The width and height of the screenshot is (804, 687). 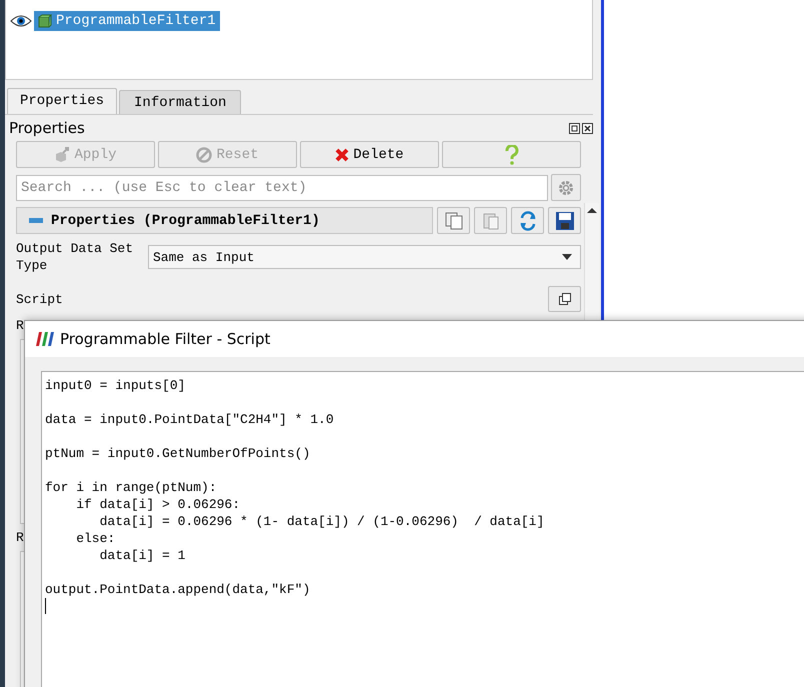 What do you see at coordinates (45, 339) in the screenshot?
I see `app-logo-icon` at bounding box center [45, 339].